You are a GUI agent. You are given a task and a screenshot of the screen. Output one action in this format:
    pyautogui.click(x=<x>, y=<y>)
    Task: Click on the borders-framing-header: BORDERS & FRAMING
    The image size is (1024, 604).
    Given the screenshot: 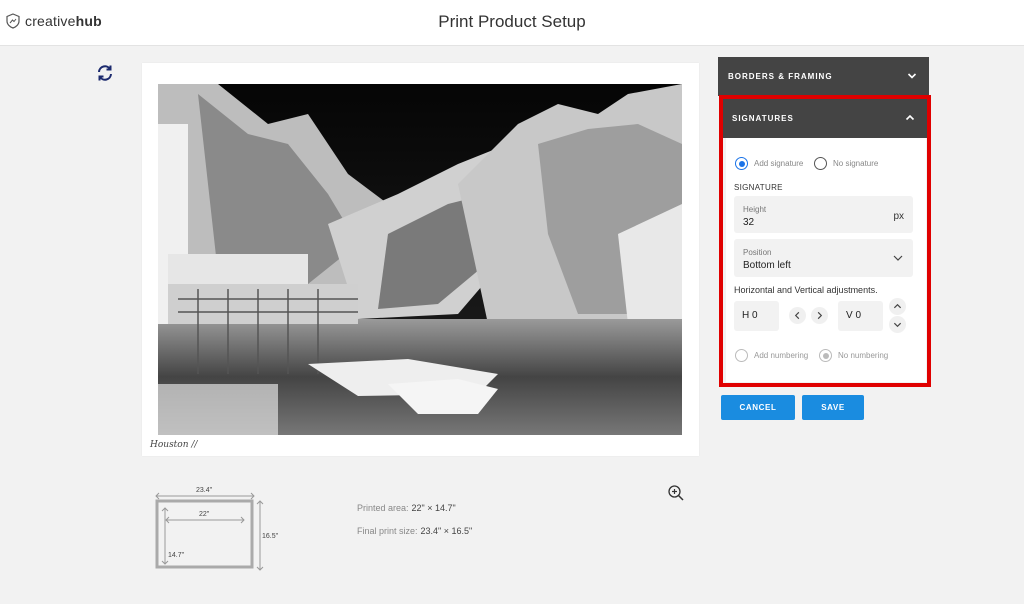 What is the action you would take?
    pyautogui.click(x=823, y=76)
    